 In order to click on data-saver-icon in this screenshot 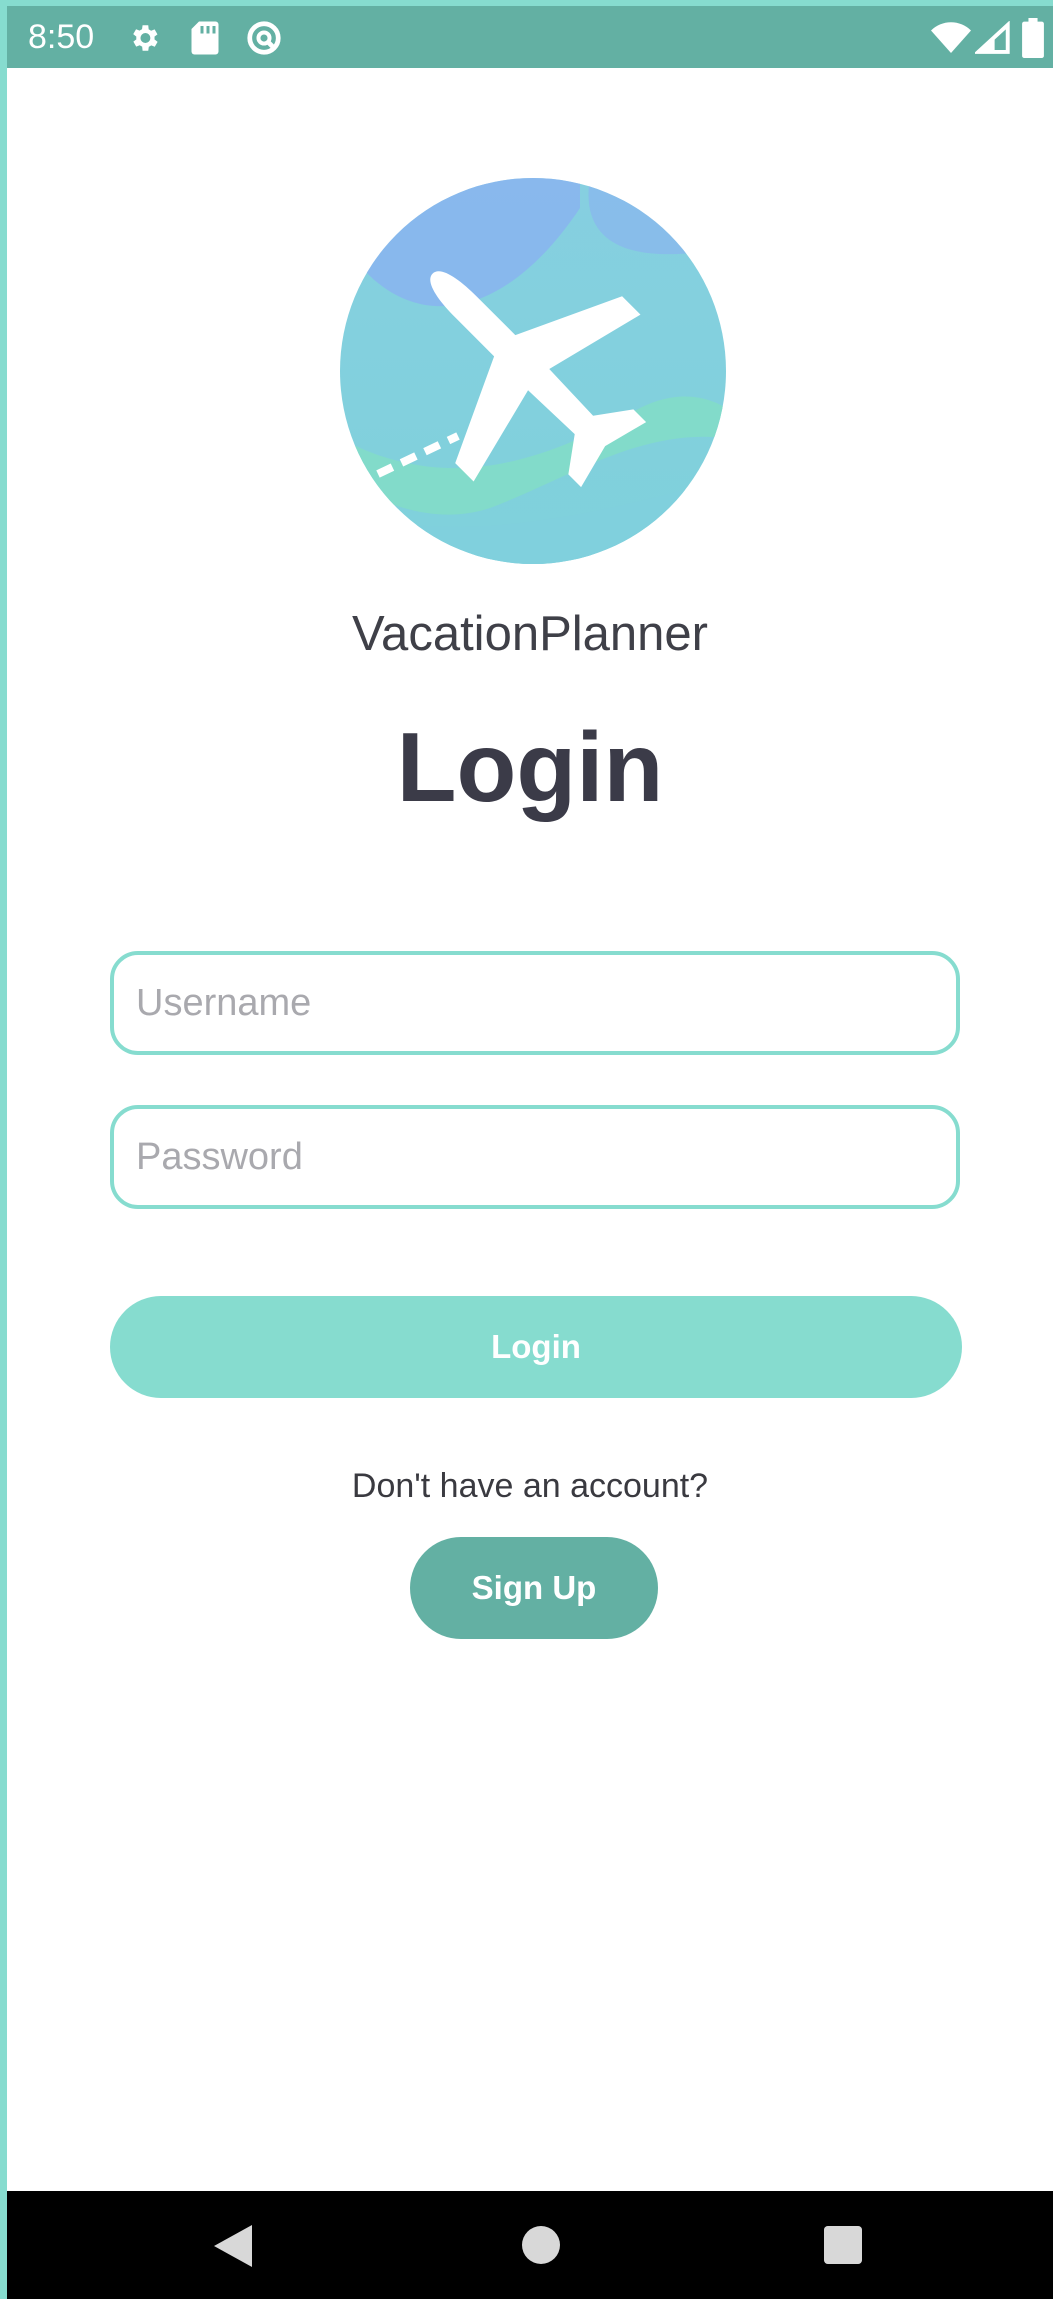, I will do `click(264, 38)`.